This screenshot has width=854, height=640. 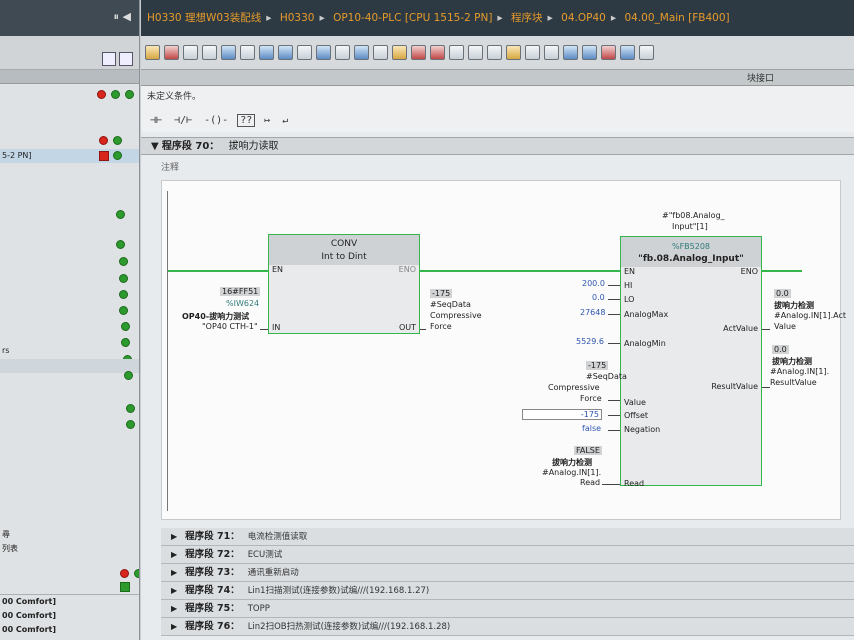 I want to click on network-73-header: ▶ 程序段 73： 通讯重新启动, so click(x=507, y=573).